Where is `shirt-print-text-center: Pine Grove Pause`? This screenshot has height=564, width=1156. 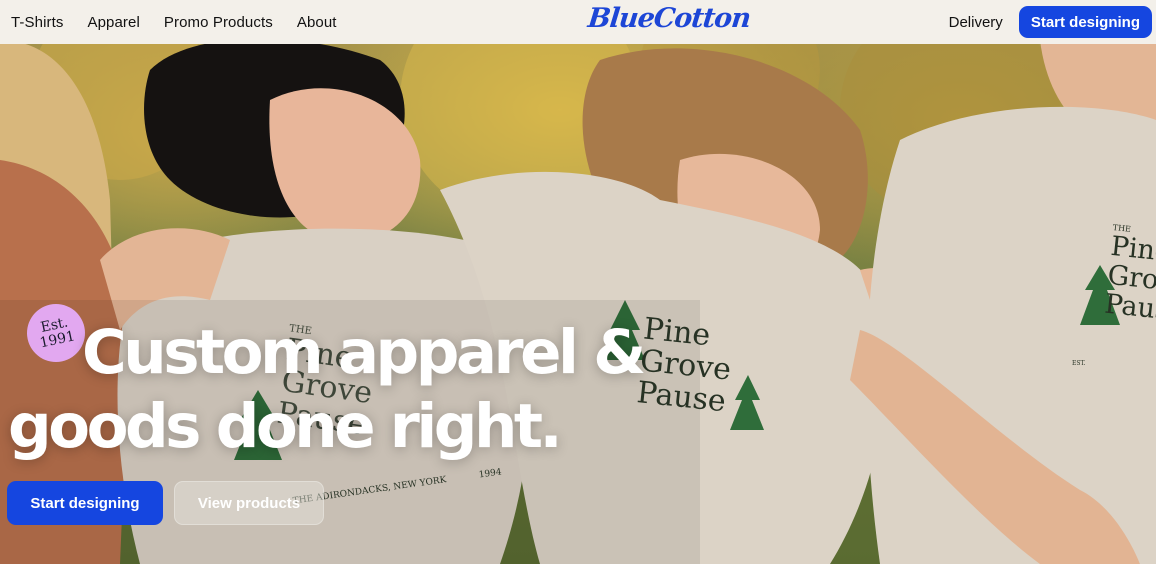
shirt-print-text-center: Pine Grove Pause is located at coordinates (685, 366).